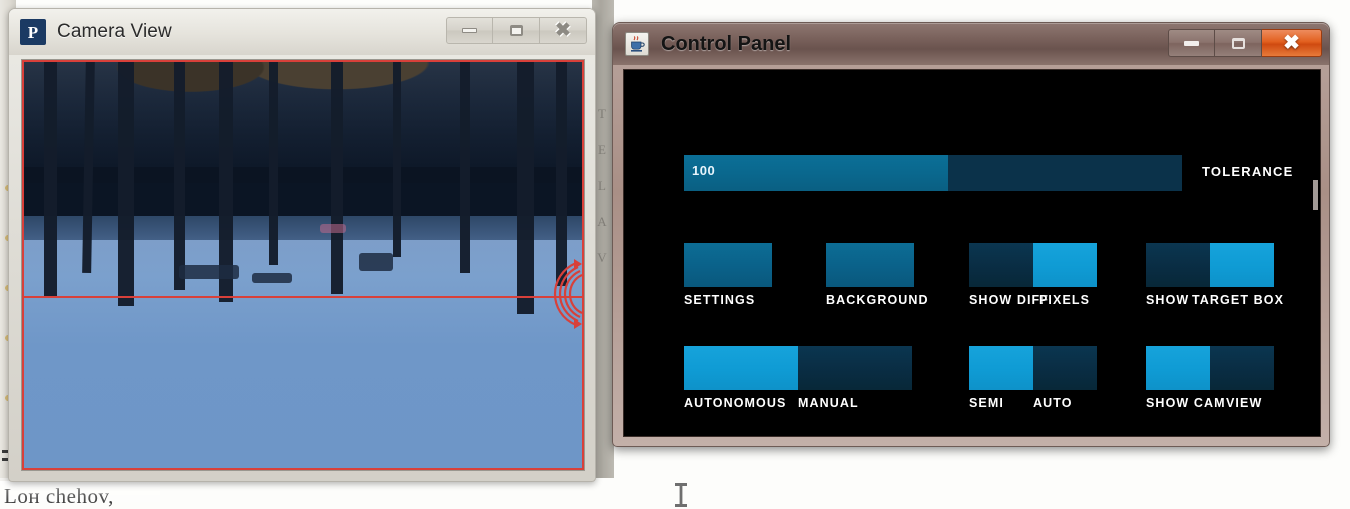 The image size is (1350, 509). I want to click on tolerance-slider-fill, so click(816, 173).